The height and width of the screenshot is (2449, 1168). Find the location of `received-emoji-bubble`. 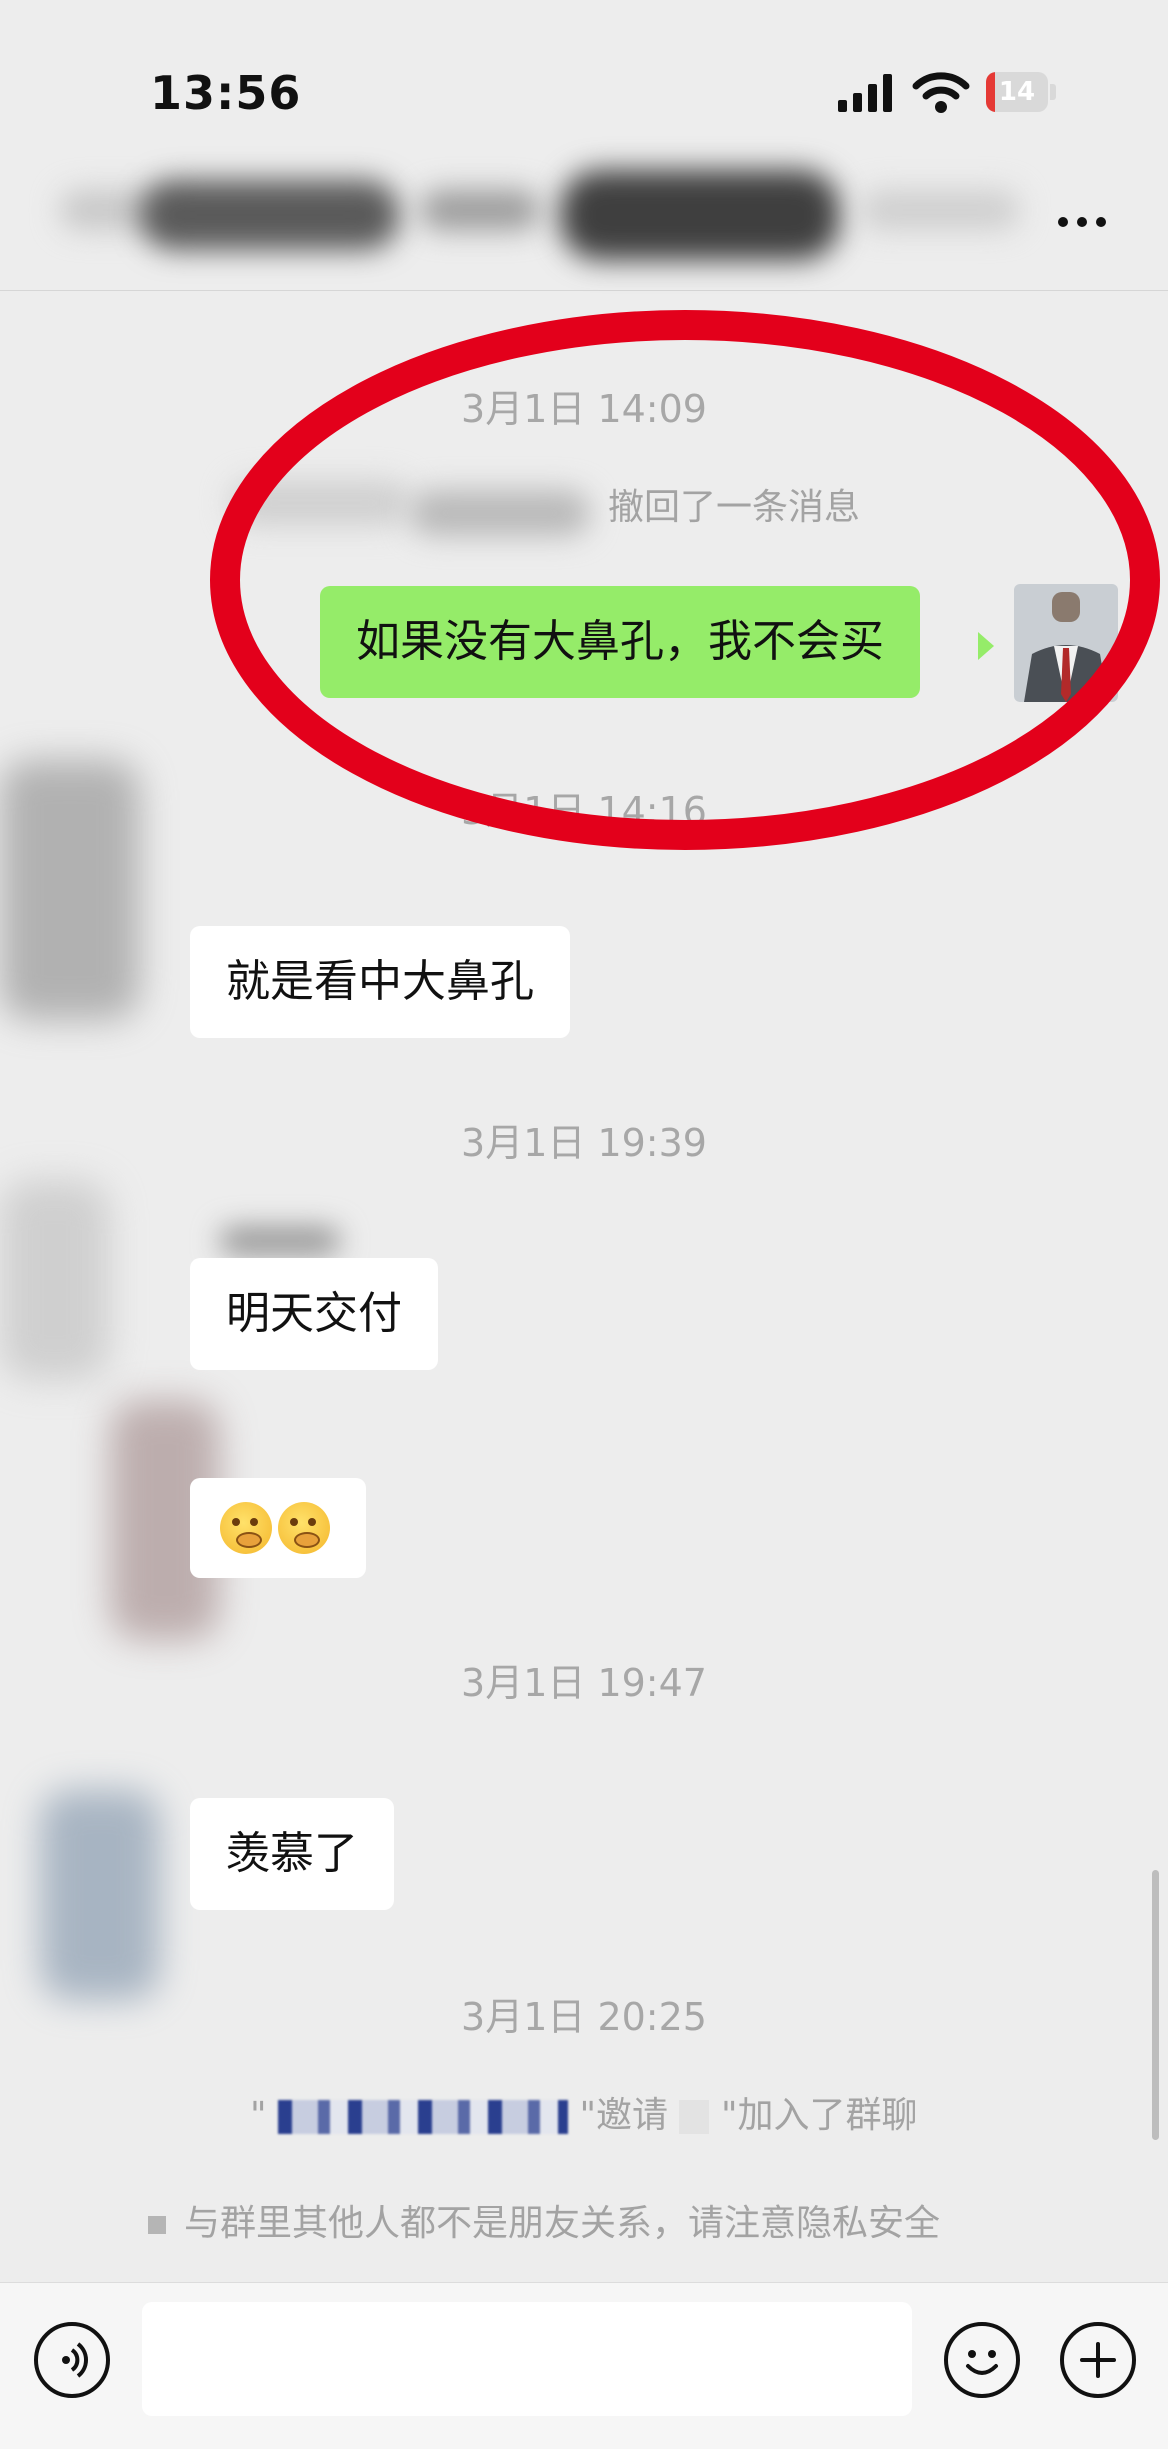

received-emoji-bubble is located at coordinates (278, 1528).